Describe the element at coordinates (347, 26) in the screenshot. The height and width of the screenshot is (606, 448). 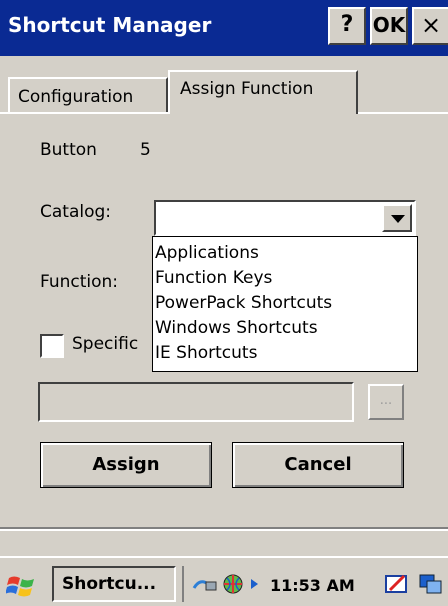
I see `help-button: ?` at that location.